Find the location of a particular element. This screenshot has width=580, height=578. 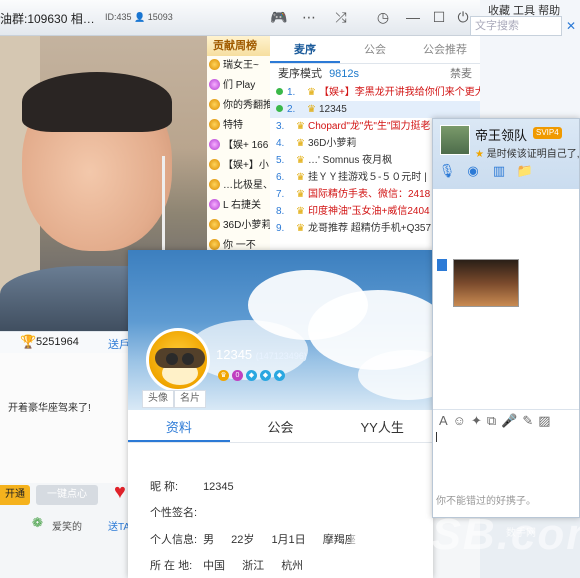

edit-icon: ✎ is located at coordinates (527, 420).